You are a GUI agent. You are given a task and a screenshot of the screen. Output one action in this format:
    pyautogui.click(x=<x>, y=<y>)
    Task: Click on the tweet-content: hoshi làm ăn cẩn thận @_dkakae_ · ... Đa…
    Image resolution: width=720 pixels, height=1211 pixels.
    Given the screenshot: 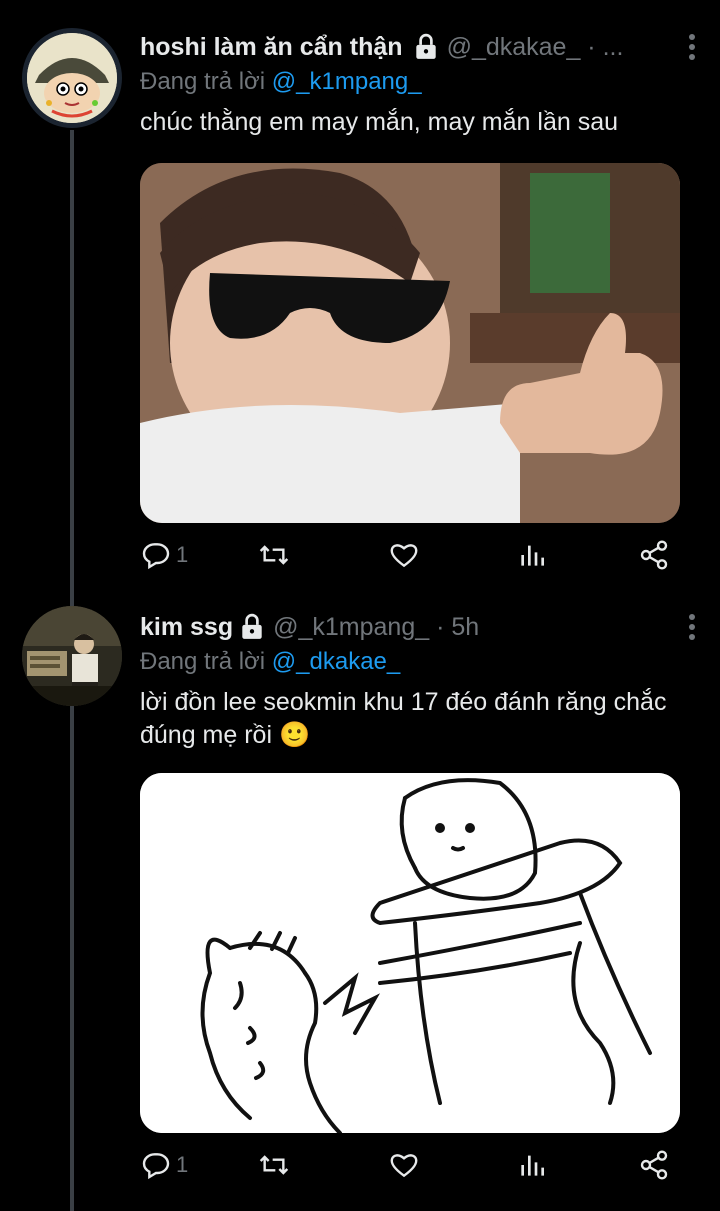 What is the action you would take?
    pyautogui.click(x=419, y=83)
    